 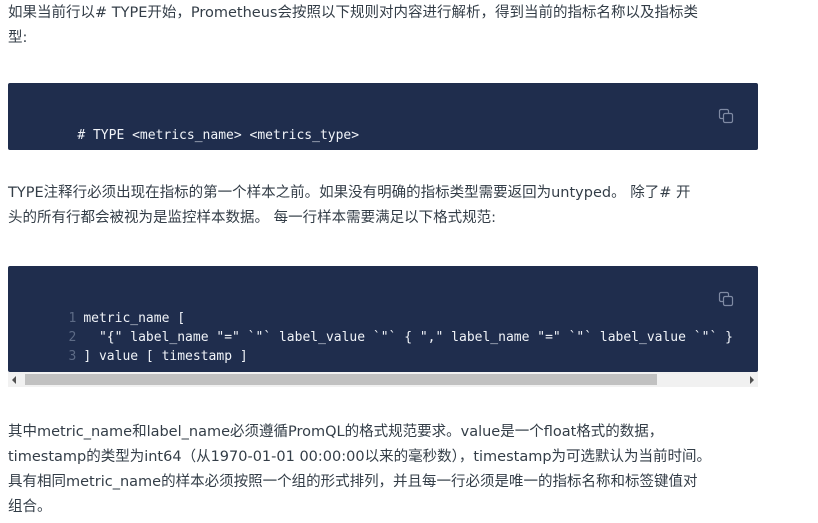 What do you see at coordinates (341, 379) in the screenshot?
I see `scrollbar-thumb` at bounding box center [341, 379].